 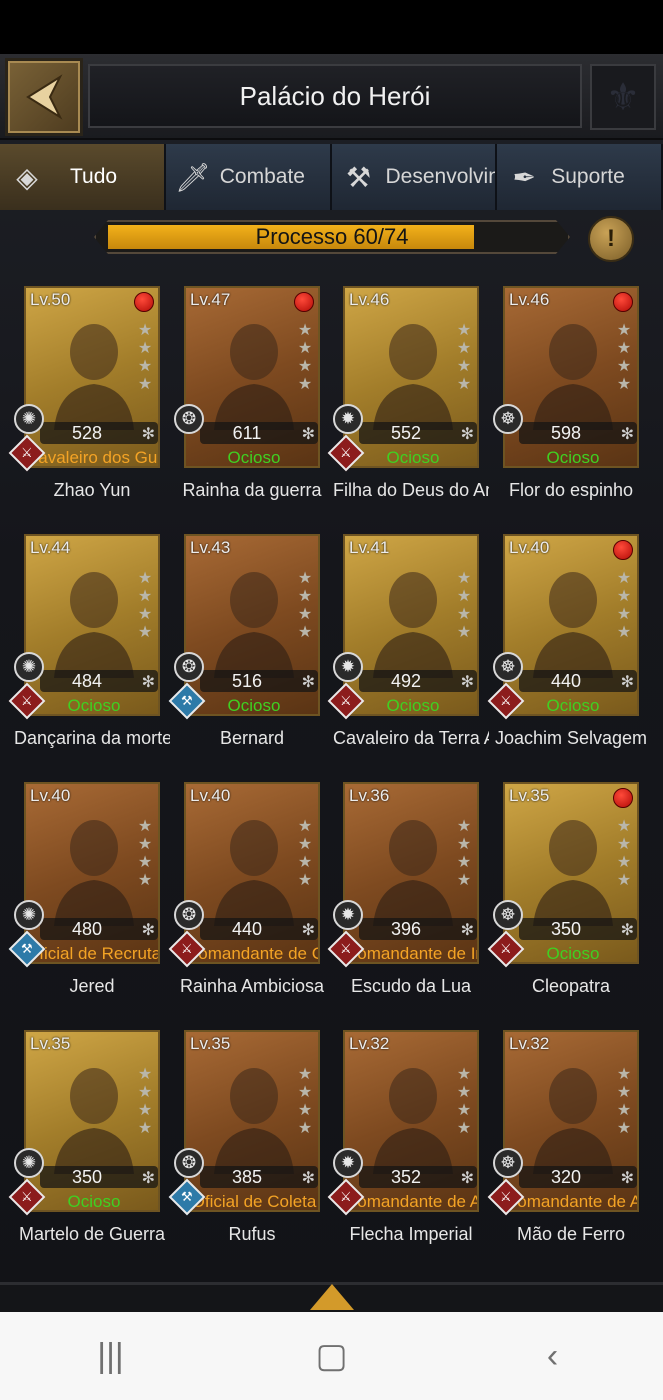 I want to click on power-bar: 385 ✻, so click(x=259, y=1177).